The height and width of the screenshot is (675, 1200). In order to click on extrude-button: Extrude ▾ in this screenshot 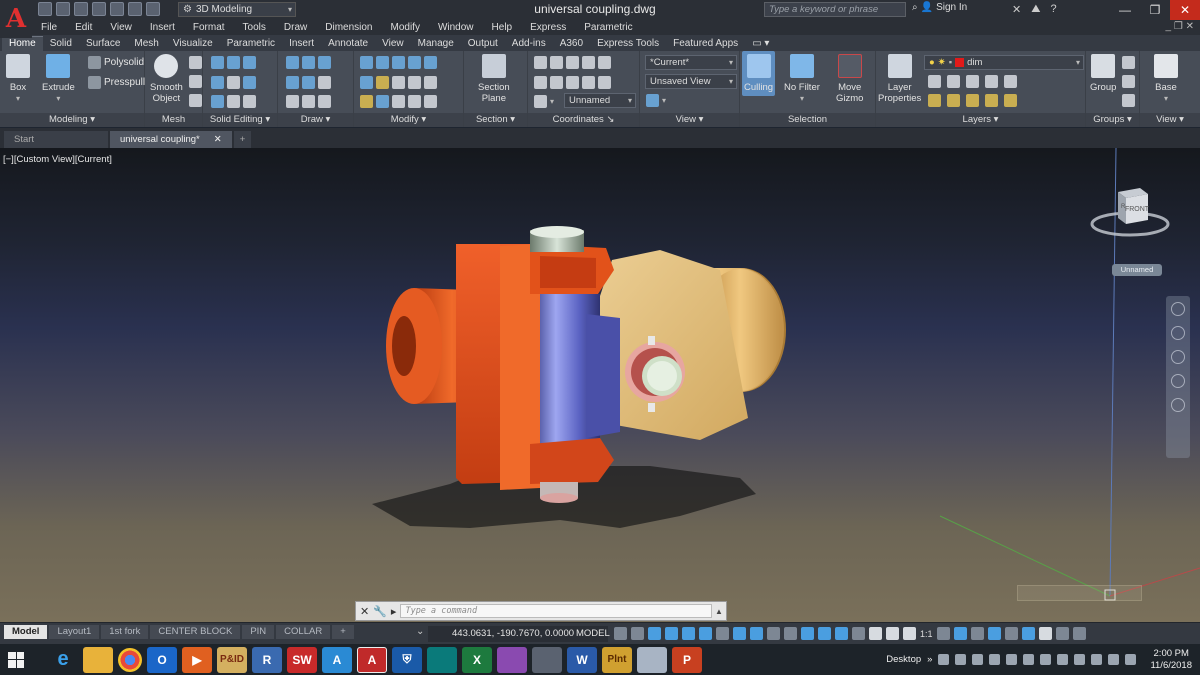, I will do `click(58, 79)`.